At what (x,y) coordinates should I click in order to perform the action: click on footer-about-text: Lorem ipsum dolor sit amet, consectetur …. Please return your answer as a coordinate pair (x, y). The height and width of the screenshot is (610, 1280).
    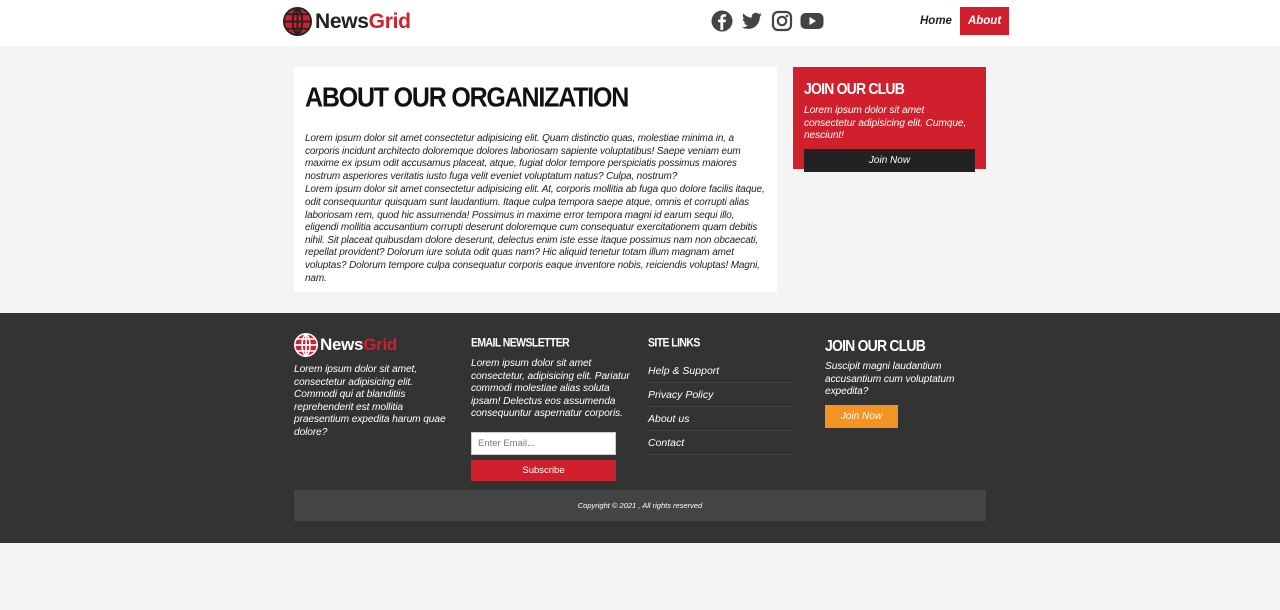
    Looking at the image, I should click on (370, 401).